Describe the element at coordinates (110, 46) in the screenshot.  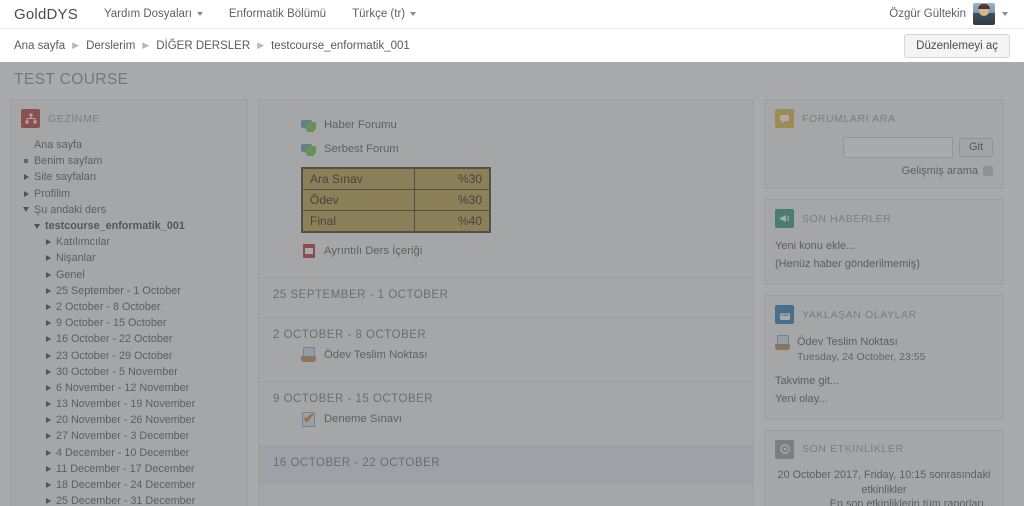
I see `breadcrumb-item-my-courses: Derslerim` at that location.